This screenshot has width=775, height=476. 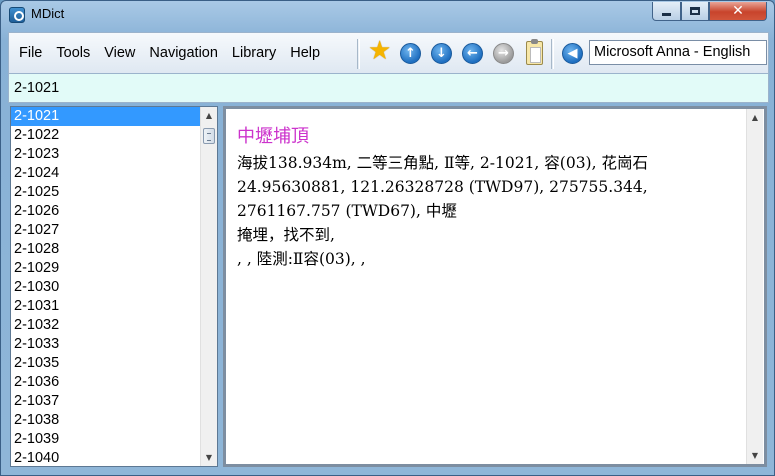 I want to click on search-input, so click(x=388, y=88).